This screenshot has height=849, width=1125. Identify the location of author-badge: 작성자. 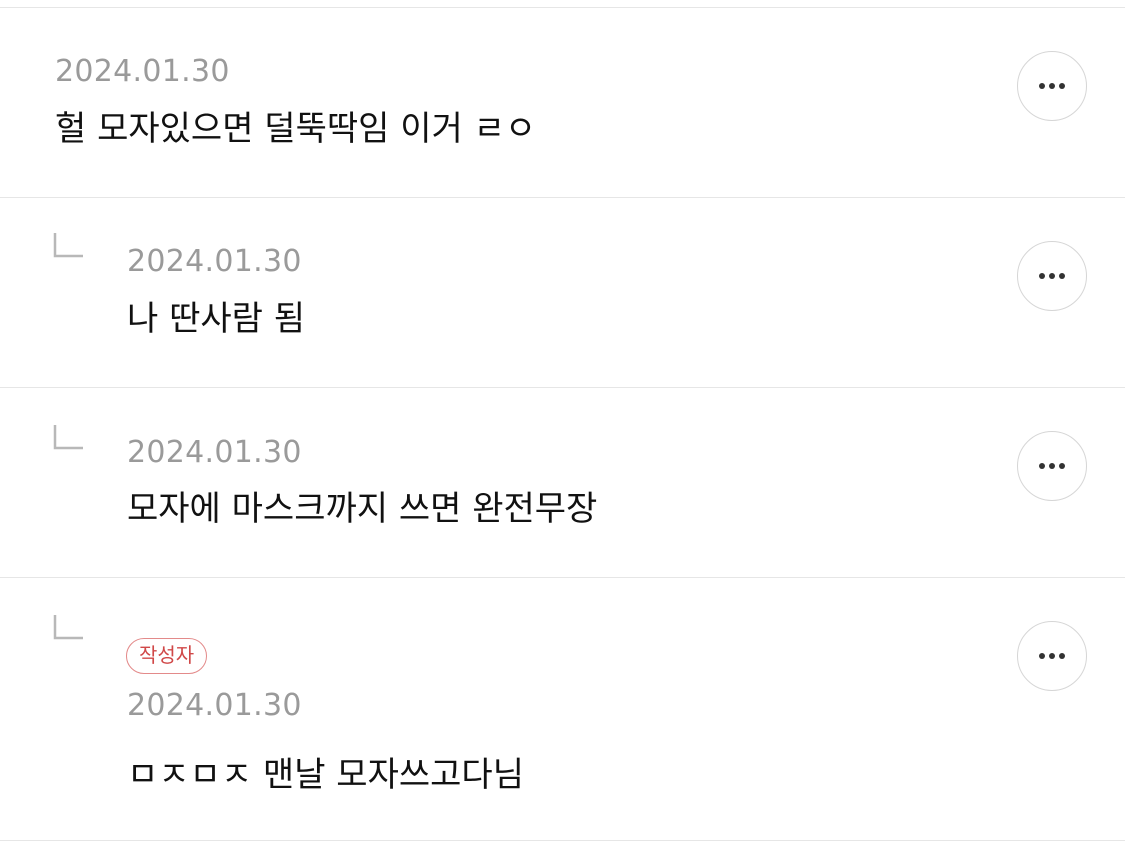
(167, 656).